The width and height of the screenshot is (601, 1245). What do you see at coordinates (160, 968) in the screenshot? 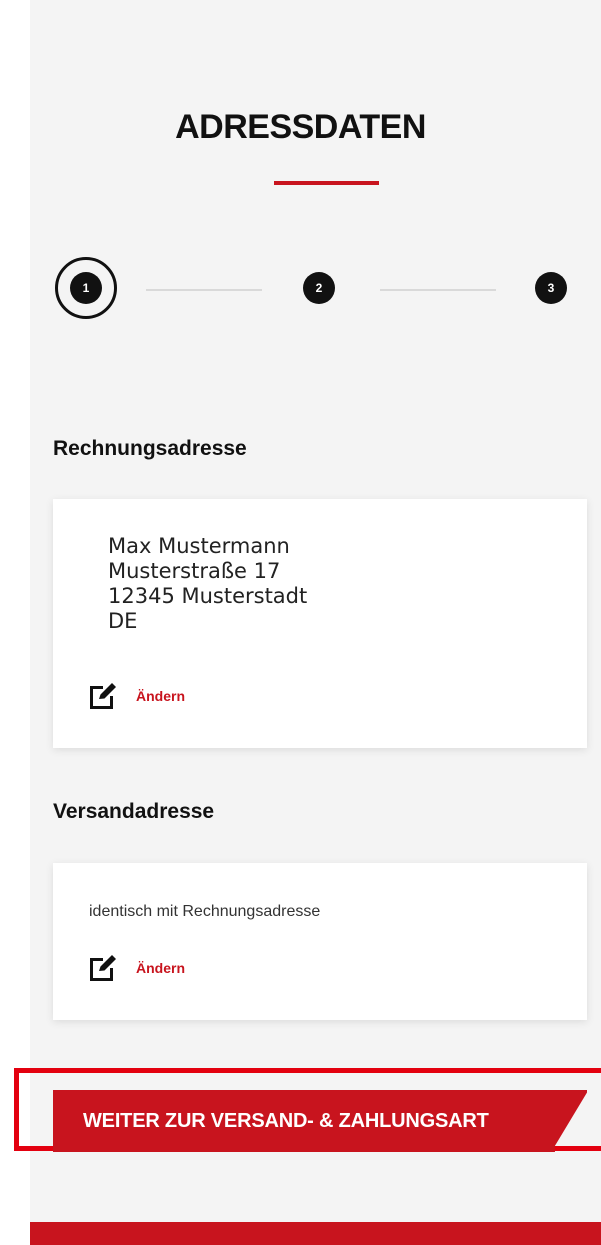
I see `change-shipping-label: Ändern` at bounding box center [160, 968].